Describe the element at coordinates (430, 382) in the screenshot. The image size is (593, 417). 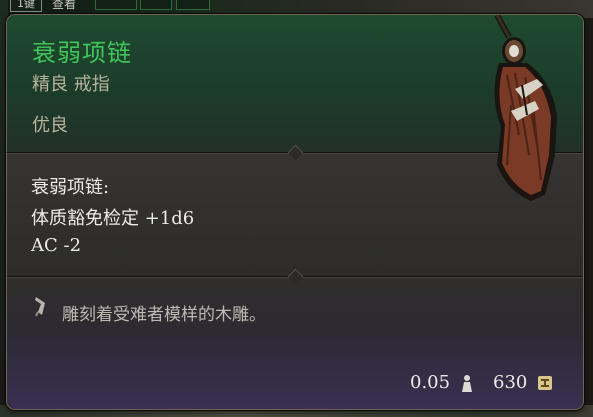
I see `item-weight: 0.05` at that location.